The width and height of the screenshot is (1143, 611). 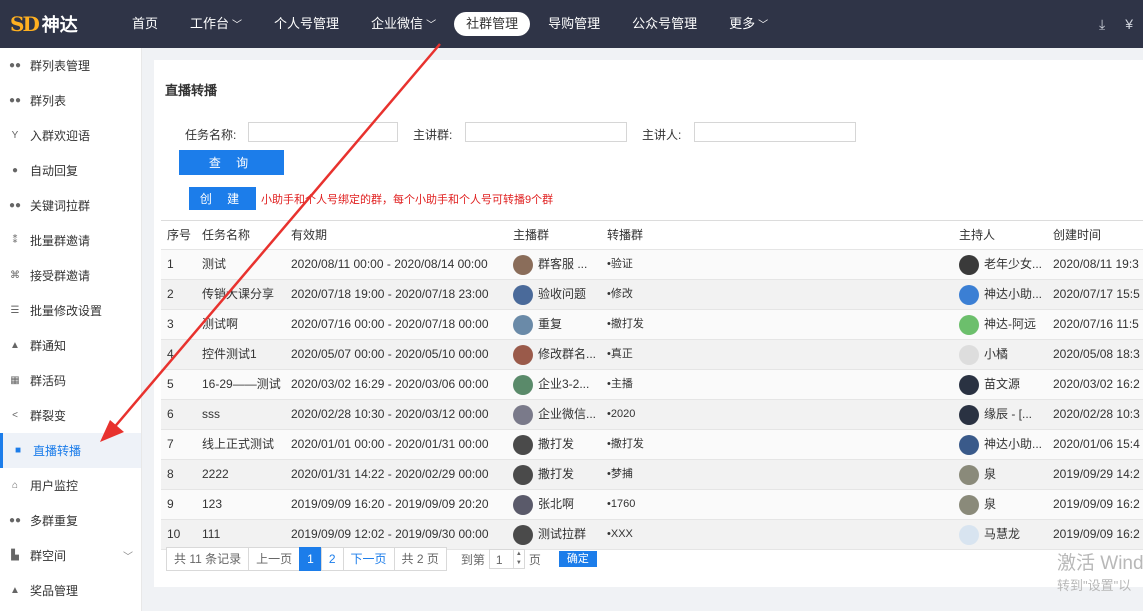 I want to click on page-1-button: 1, so click(x=310, y=559).